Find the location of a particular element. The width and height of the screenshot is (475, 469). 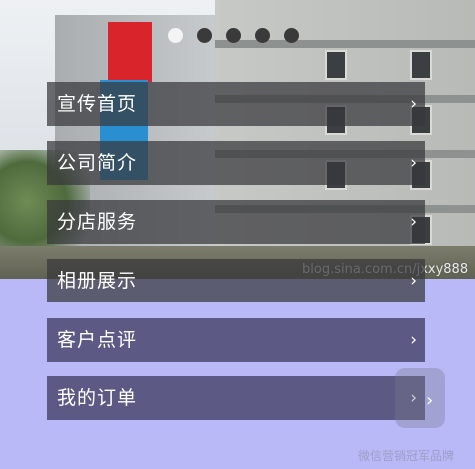

red-banner is located at coordinates (130, 52).